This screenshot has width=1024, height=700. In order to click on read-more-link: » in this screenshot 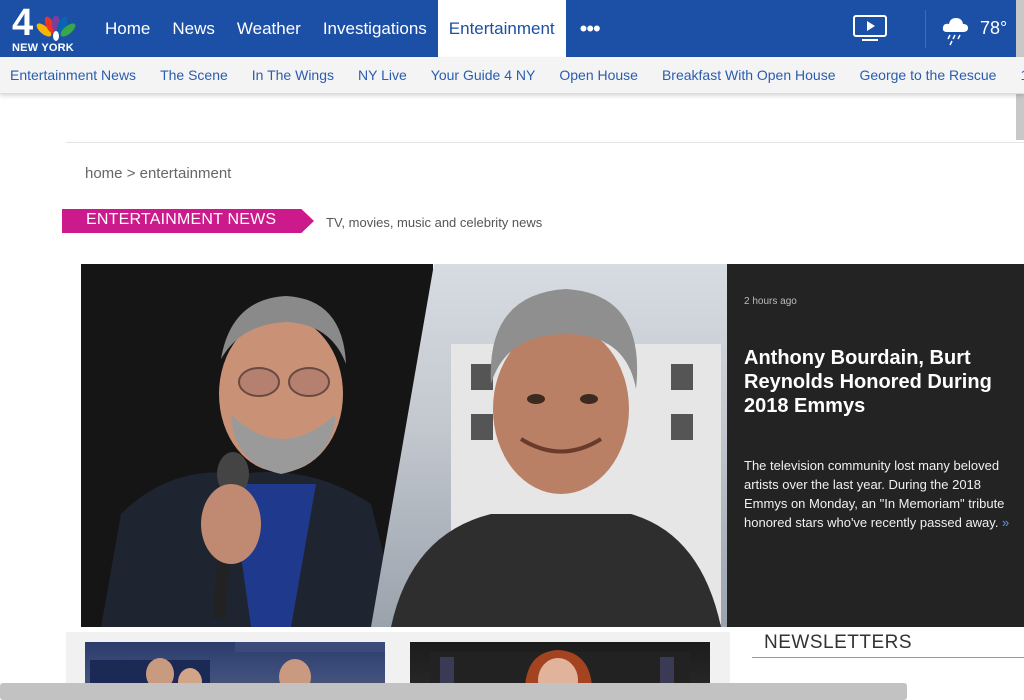, I will do `click(1003, 522)`.